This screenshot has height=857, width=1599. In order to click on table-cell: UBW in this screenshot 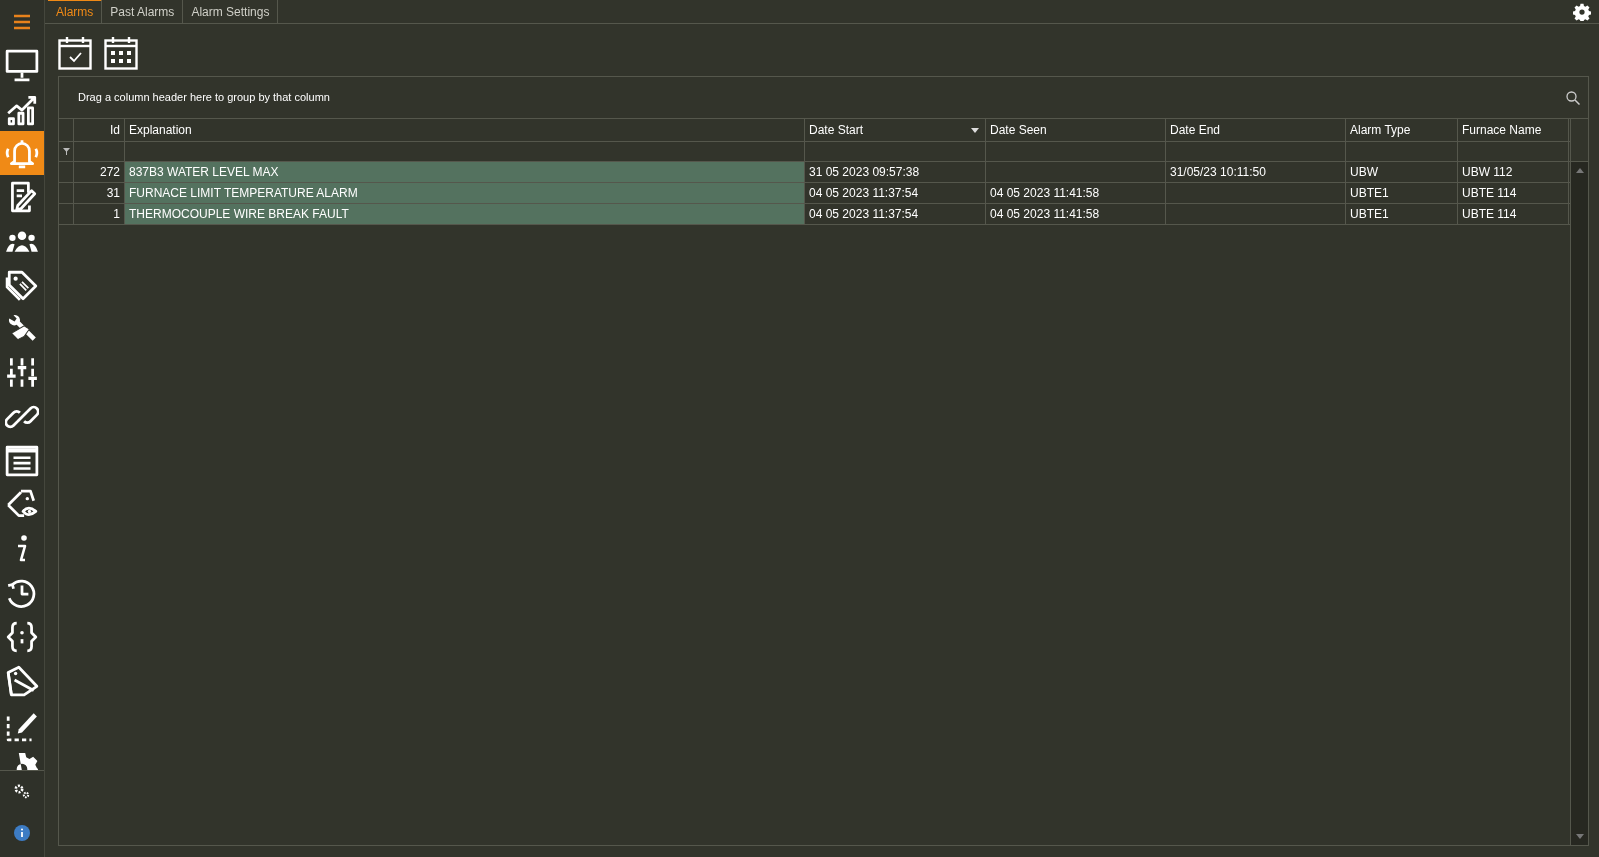, I will do `click(1402, 172)`.